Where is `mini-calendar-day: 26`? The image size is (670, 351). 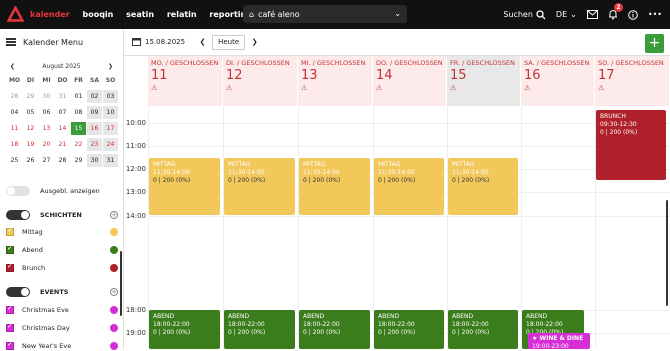
mini-calendar-day: 26 is located at coordinates (30, 160).